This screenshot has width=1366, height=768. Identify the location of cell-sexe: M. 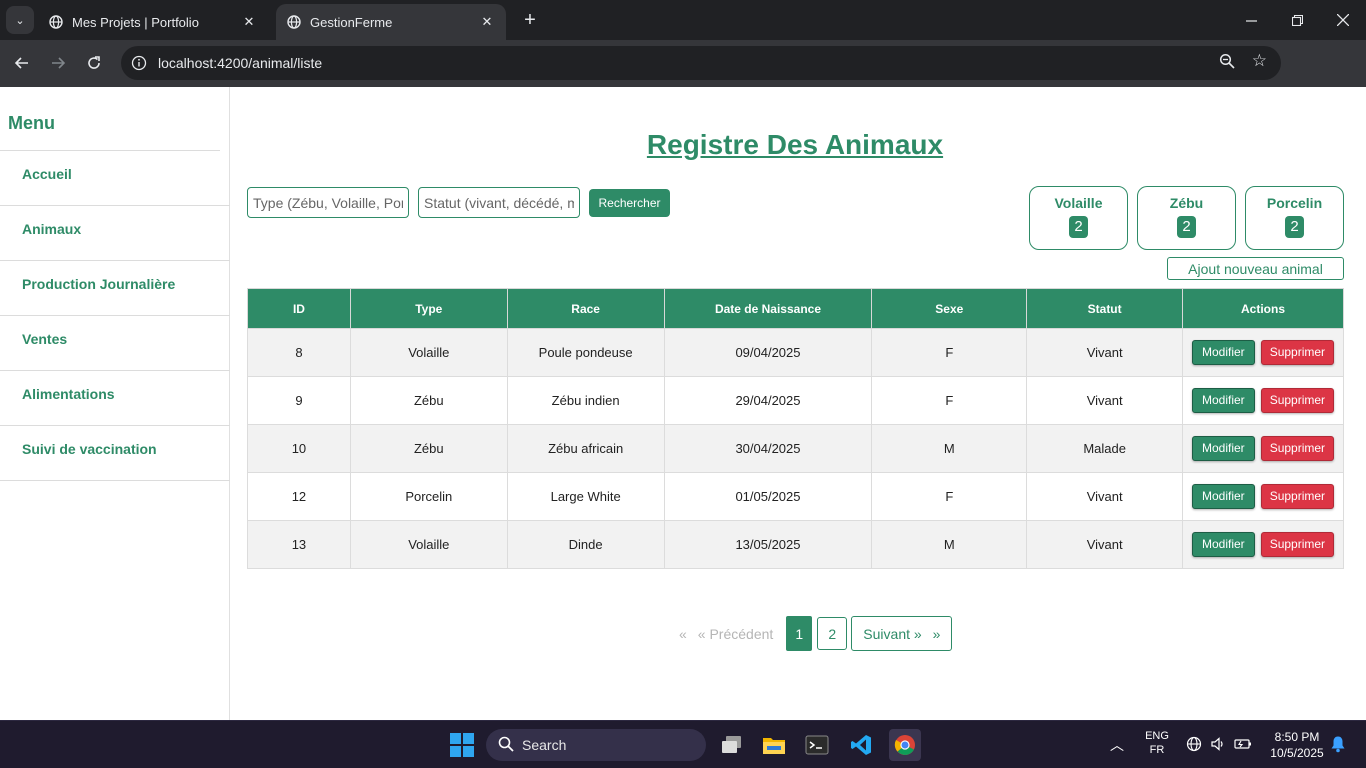
(949, 544).